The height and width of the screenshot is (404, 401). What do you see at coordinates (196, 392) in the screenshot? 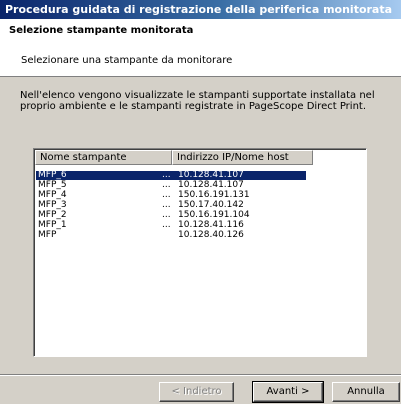
I see `back-button: < Indietro` at bounding box center [196, 392].